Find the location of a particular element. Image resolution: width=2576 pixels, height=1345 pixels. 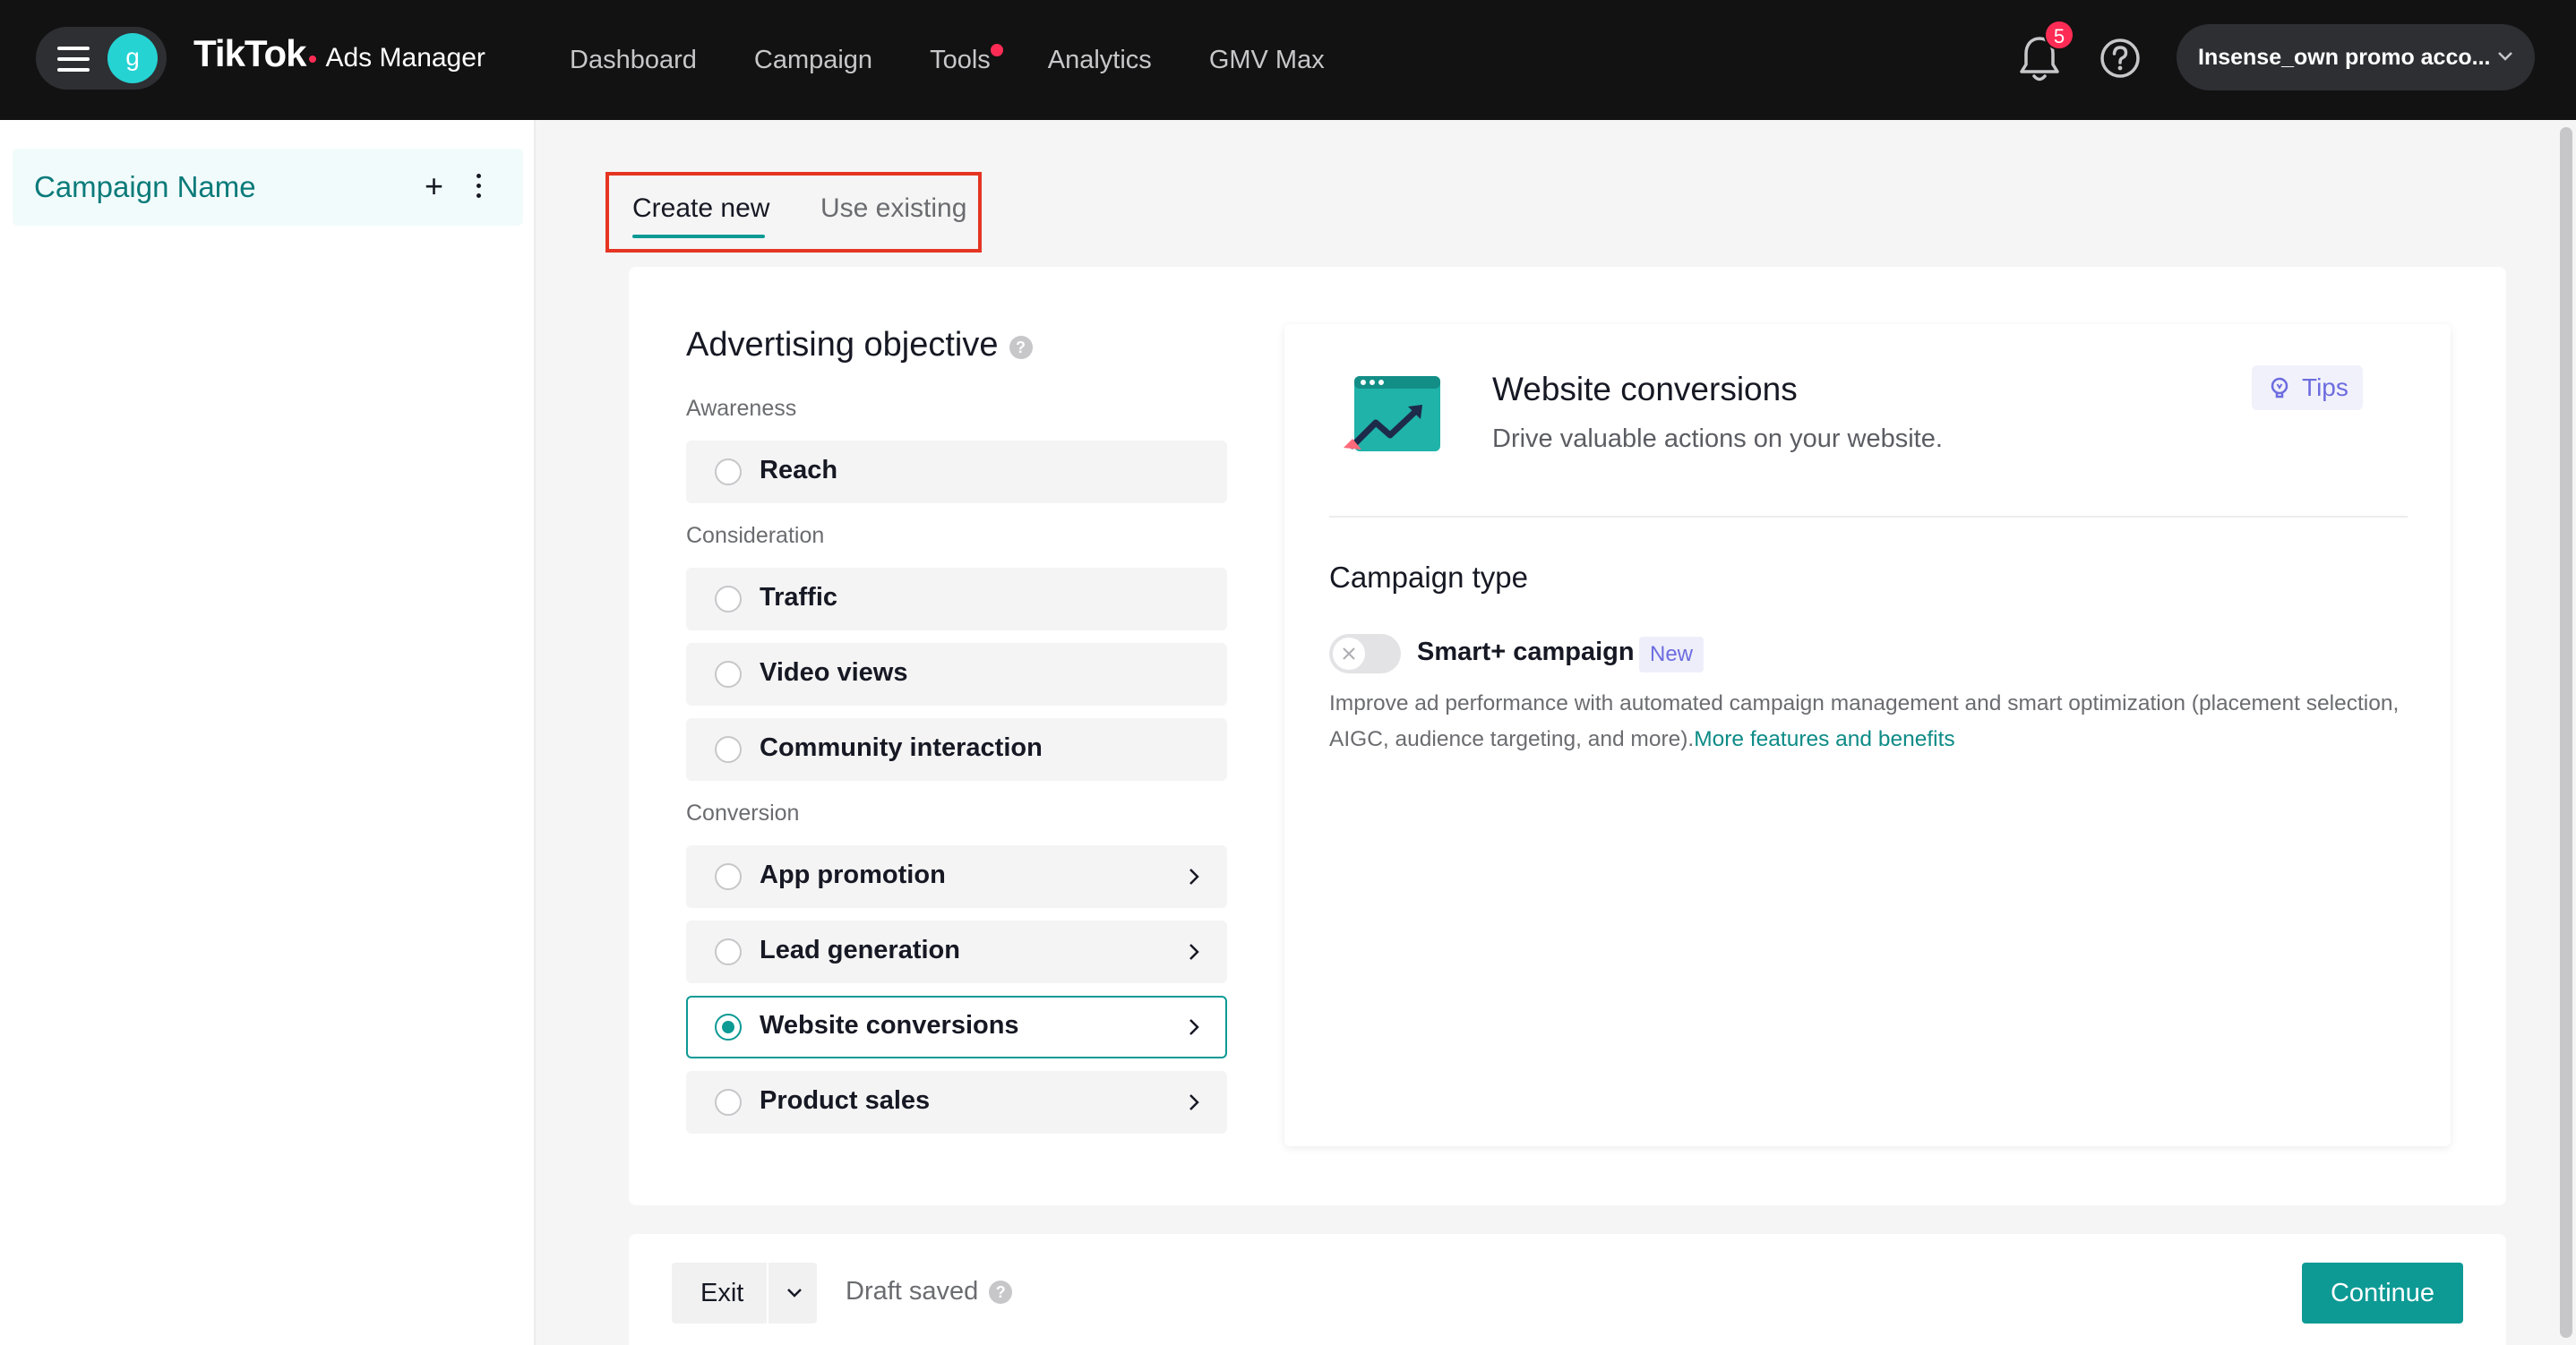

brand-dot-icon is located at coordinates (313, 60).